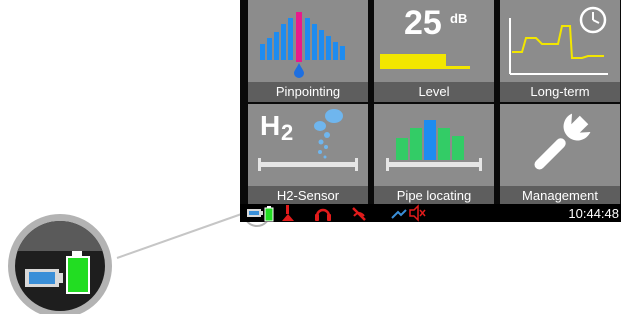  What do you see at coordinates (269, 214) in the screenshot?
I see `battery-green-icon` at bounding box center [269, 214].